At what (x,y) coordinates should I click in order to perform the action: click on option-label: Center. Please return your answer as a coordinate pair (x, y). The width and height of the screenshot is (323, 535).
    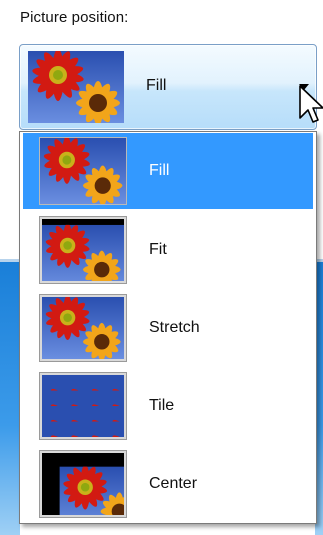
    Looking at the image, I should click on (173, 483).